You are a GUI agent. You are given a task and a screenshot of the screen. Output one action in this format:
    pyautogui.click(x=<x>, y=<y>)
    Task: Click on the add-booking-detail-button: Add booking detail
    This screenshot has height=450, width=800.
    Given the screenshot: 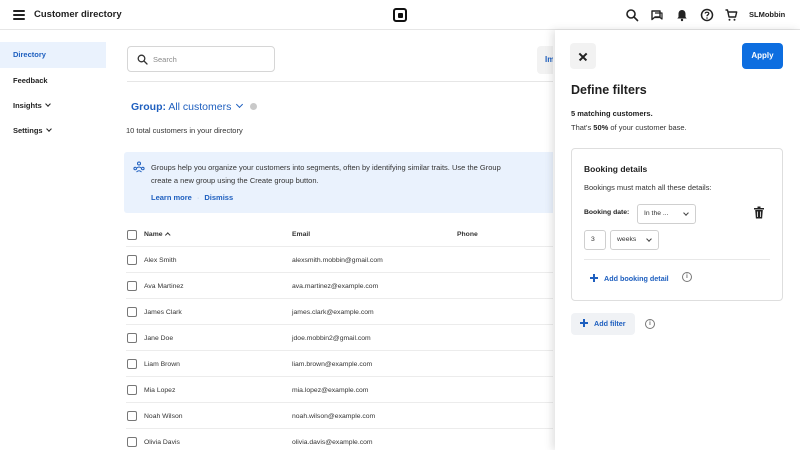 What is the action you would take?
    pyautogui.click(x=629, y=278)
    